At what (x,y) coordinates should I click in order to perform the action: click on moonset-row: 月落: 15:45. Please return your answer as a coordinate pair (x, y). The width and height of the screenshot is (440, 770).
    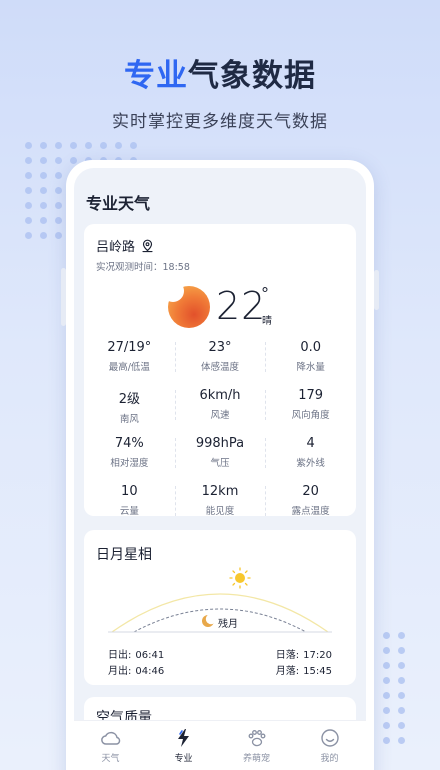
    Looking at the image, I should click on (304, 669).